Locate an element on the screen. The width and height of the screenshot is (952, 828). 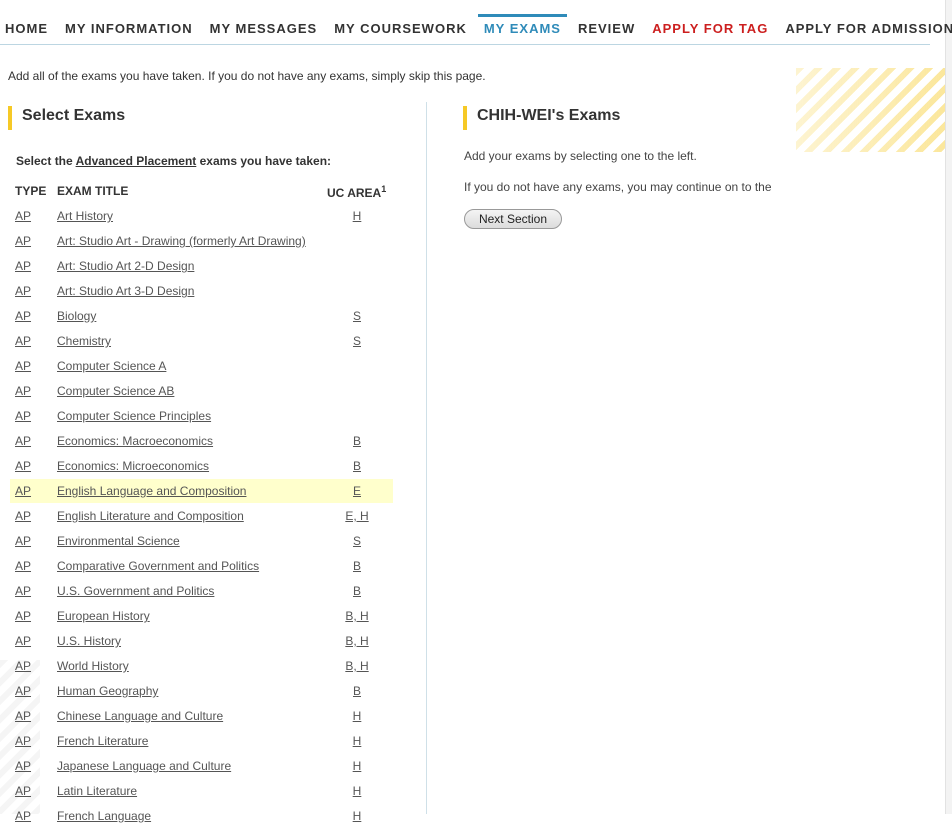
exam-row: AP Computer Science A is located at coordinates (201, 366).